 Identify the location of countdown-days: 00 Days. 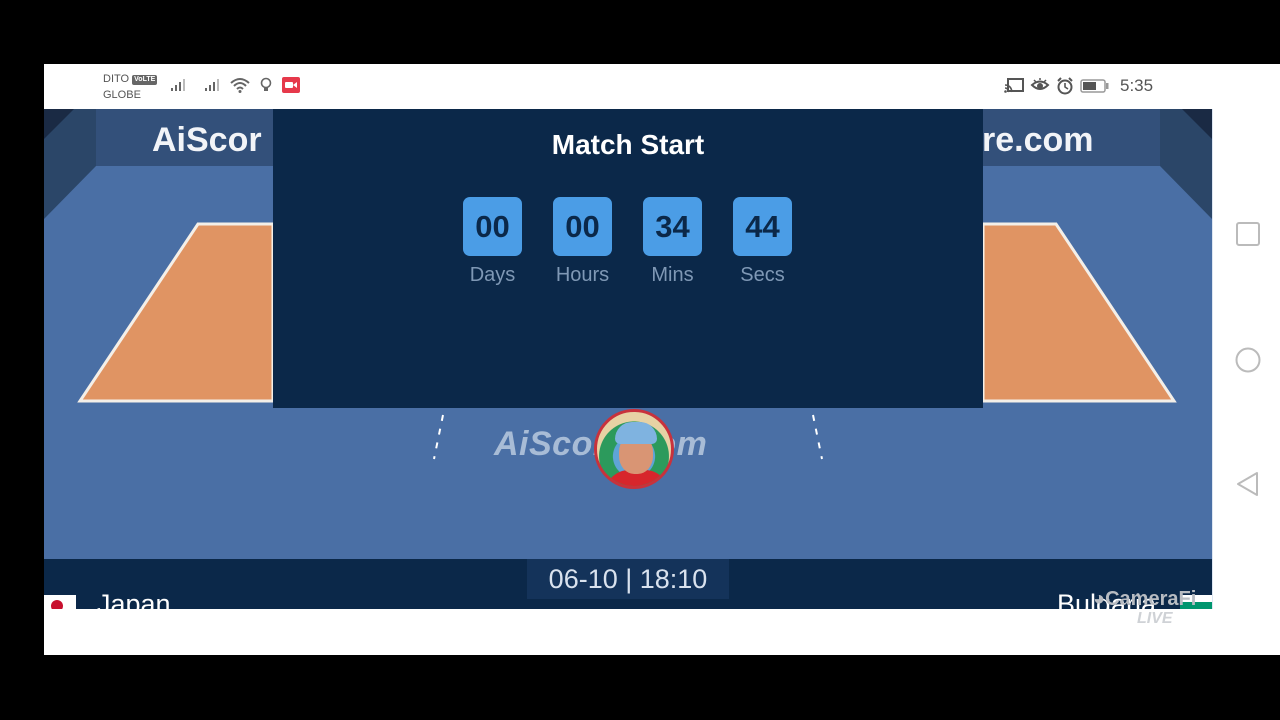
(492, 242).